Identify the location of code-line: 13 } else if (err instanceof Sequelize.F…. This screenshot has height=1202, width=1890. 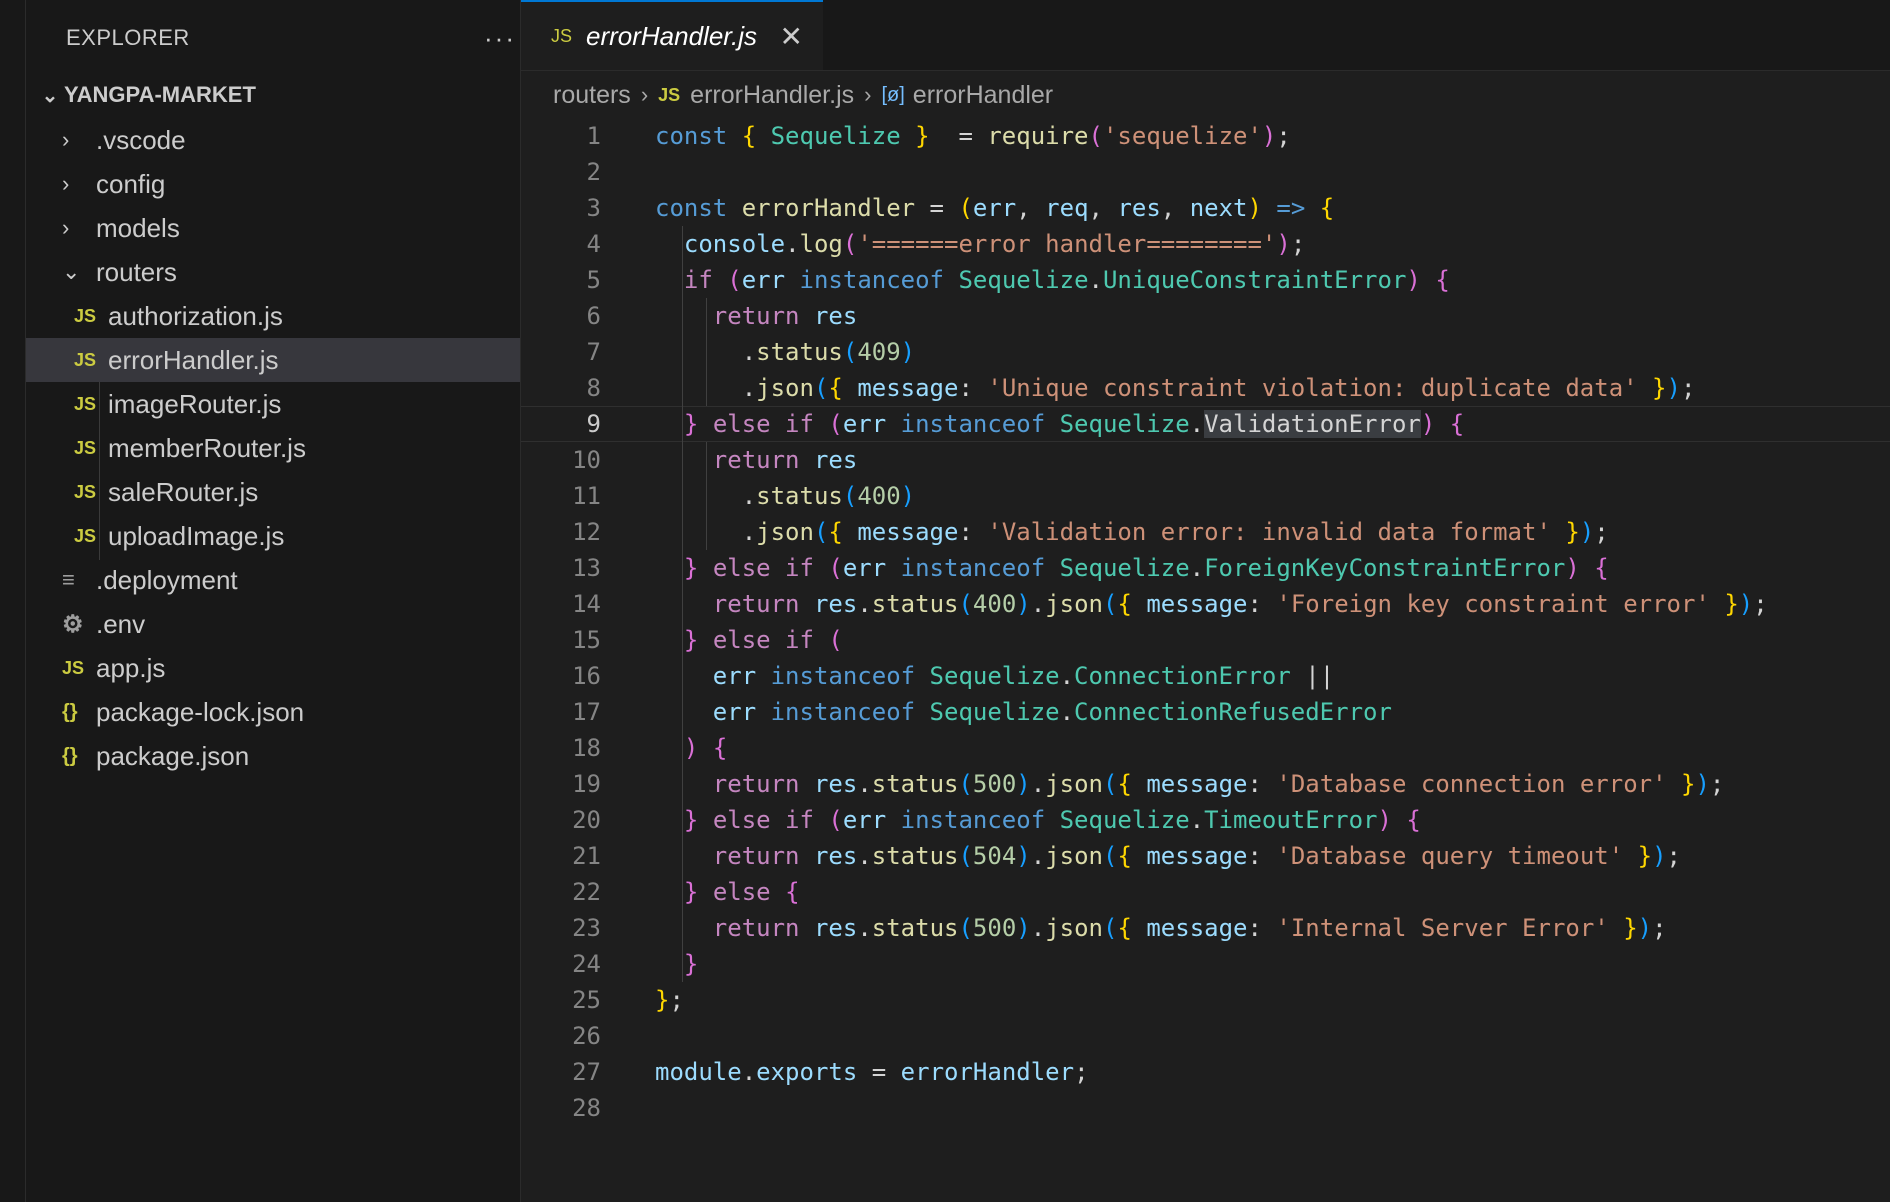
(1205, 568).